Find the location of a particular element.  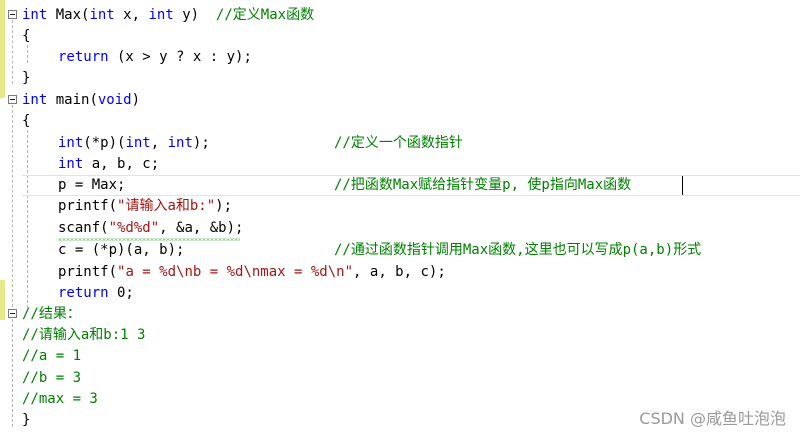

code-line: printf("请输入a和b:"); is located at coordinates (145, 206).